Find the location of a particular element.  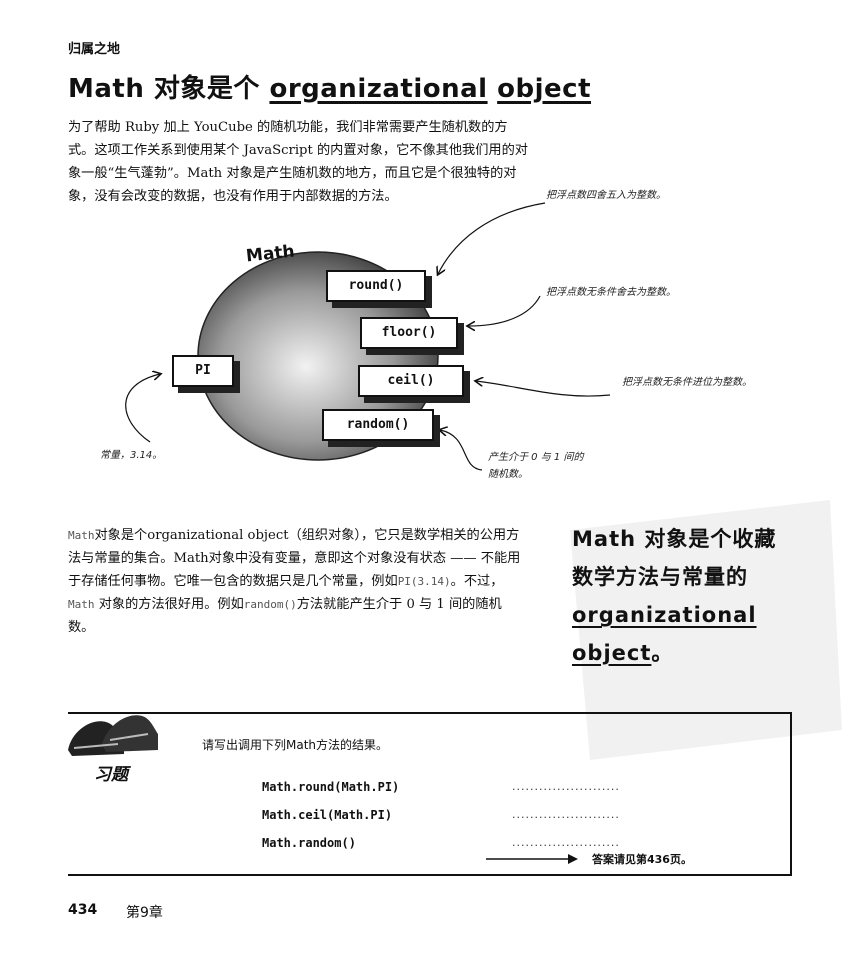

exercise-item-round: Math.round(Math.PI) is located at coordinates (331, 787).